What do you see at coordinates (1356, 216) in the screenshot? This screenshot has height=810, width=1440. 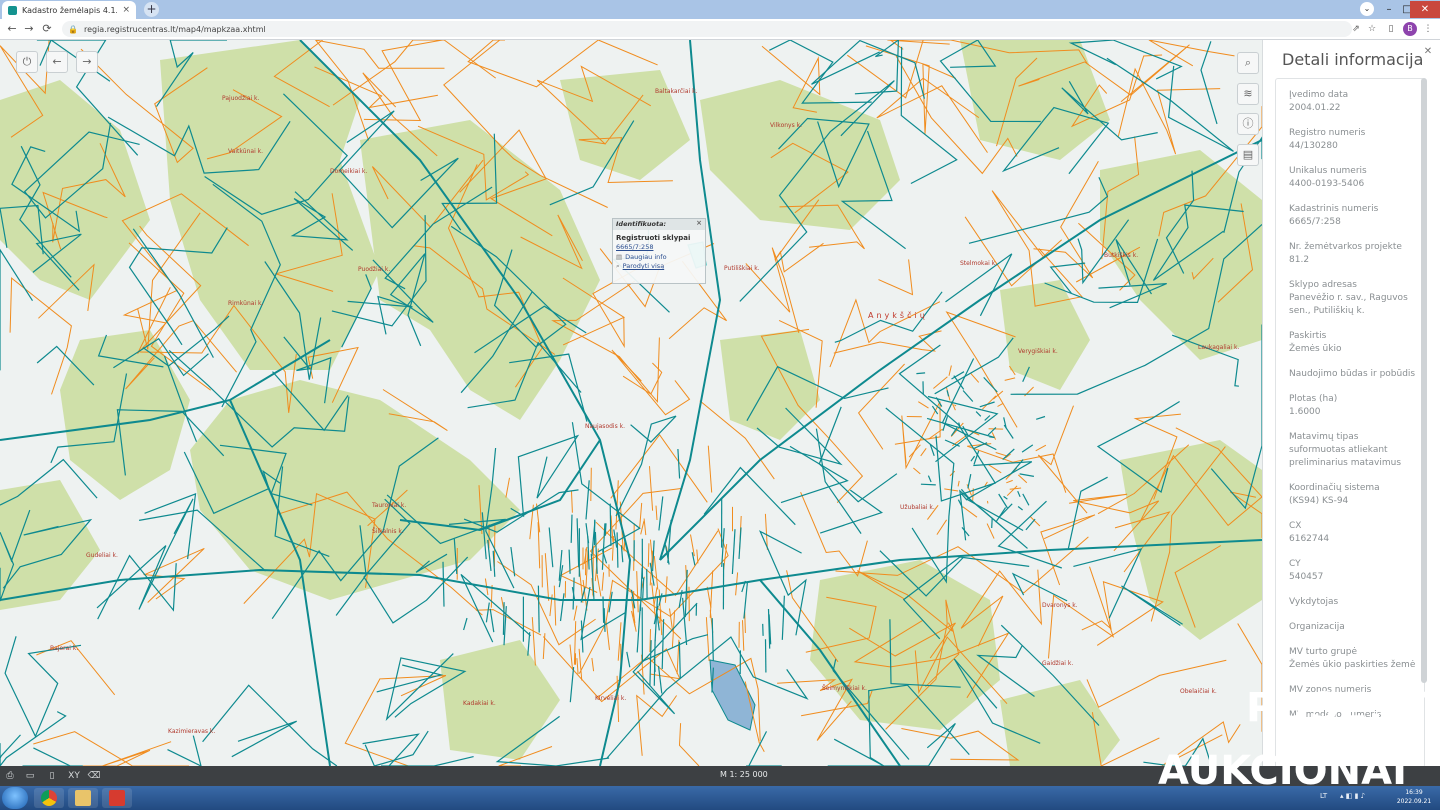 I see `detail-field: Kadastrinis numeris 6665/7:258` at bounding box center [1356, 216].